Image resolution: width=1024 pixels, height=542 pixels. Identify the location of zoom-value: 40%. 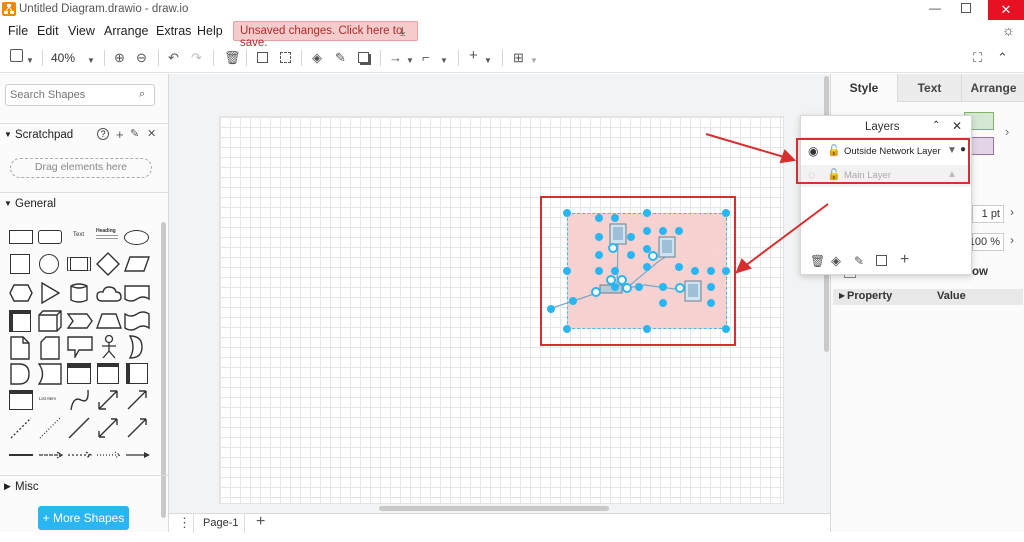
(63, 58).